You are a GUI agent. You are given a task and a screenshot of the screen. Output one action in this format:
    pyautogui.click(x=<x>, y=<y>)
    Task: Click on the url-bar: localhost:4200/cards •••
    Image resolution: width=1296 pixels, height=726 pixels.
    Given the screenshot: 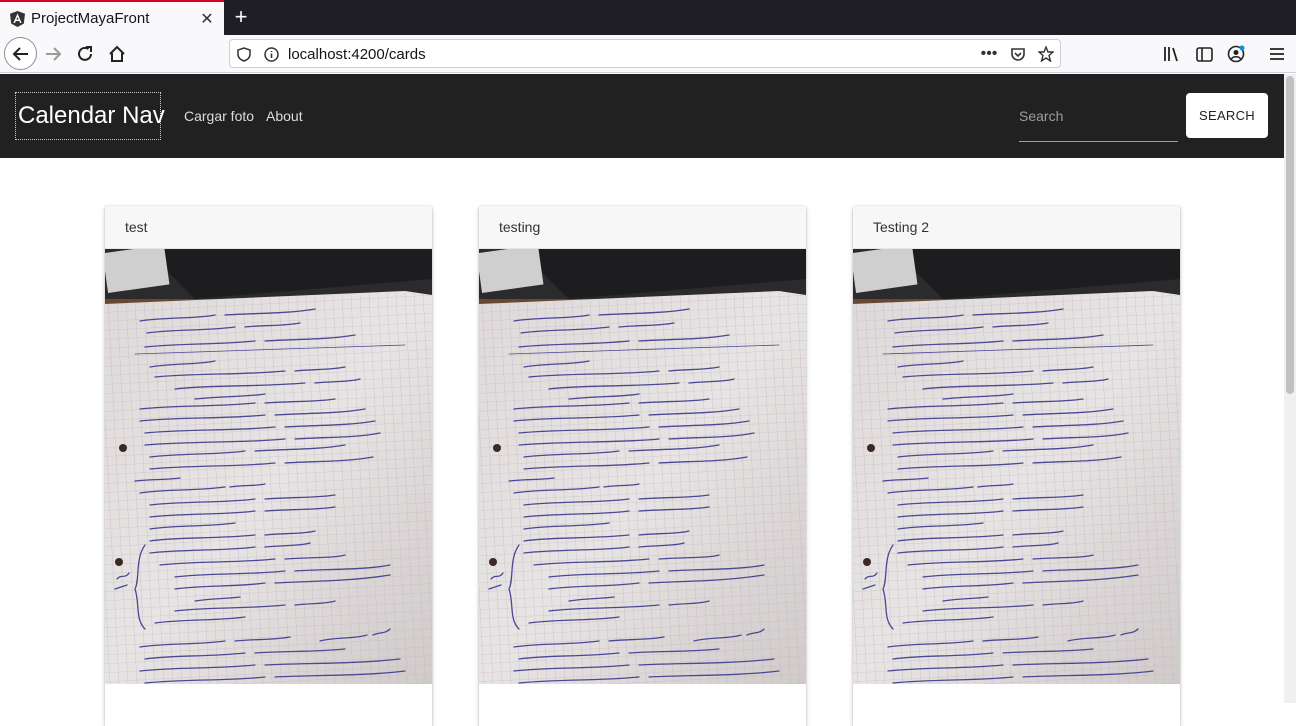 What is the action you would take?
    pyautogui.click(x=645, y=53)
    